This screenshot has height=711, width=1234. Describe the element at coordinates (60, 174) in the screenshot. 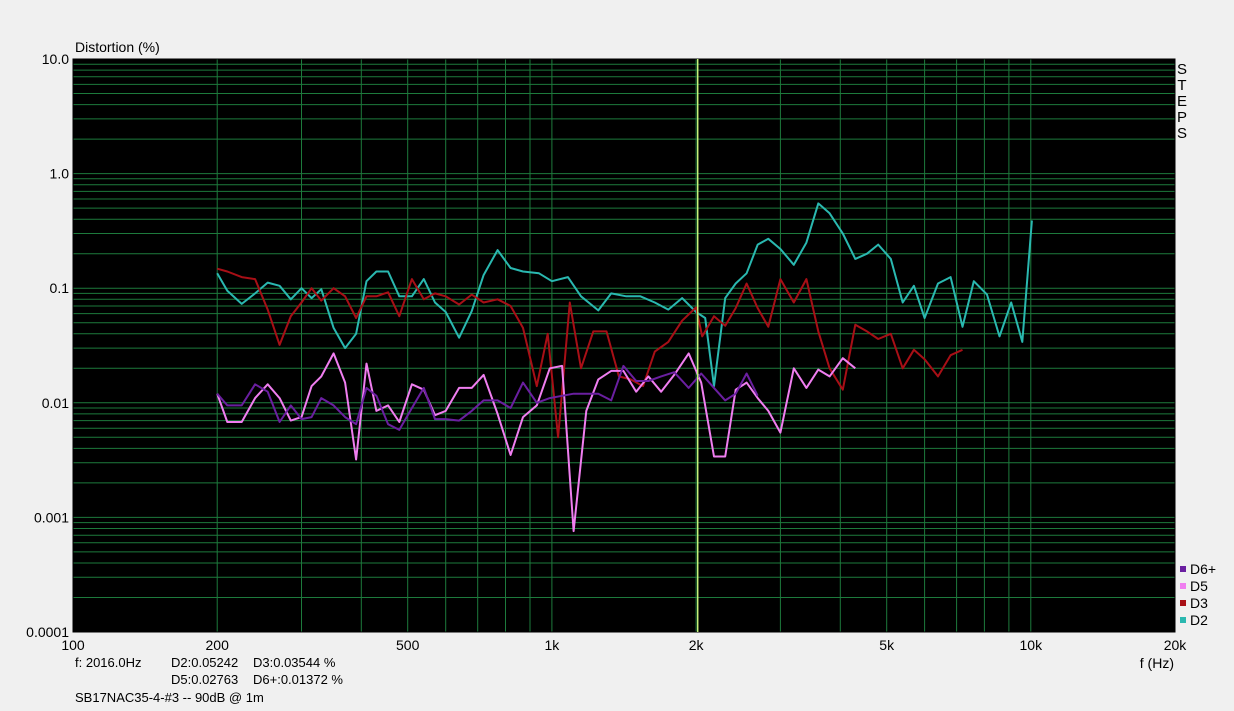

I see `y-tick-label: 1.0` at that location.